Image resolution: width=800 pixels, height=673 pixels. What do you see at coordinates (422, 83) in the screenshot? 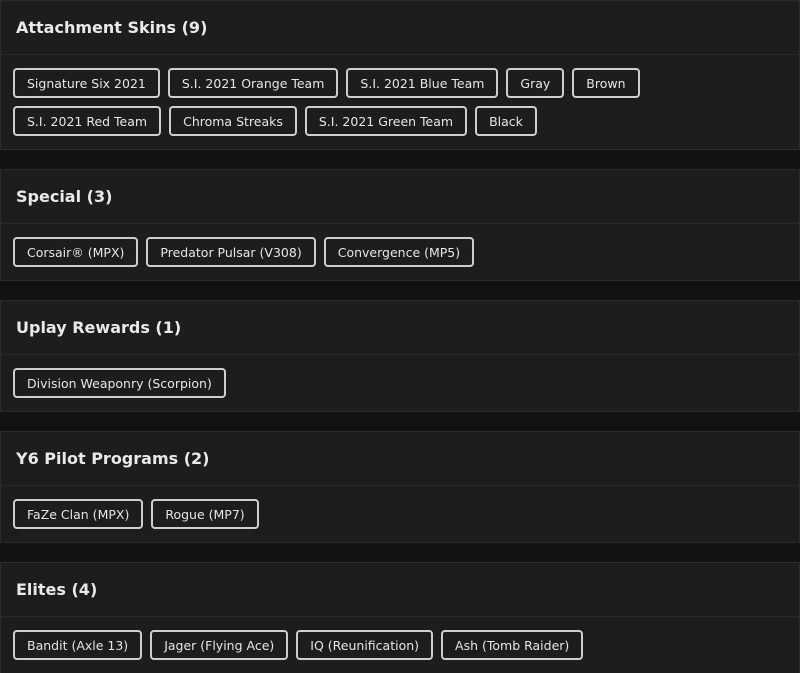
I see `skin-chip: S.I. 2021 Blue Team` at bounding box center [422, 83].